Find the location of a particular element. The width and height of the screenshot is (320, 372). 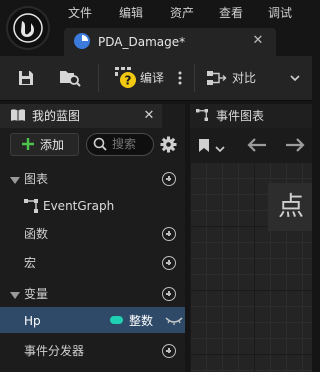

browse-asset-icon is located at coordinates (70, 79).